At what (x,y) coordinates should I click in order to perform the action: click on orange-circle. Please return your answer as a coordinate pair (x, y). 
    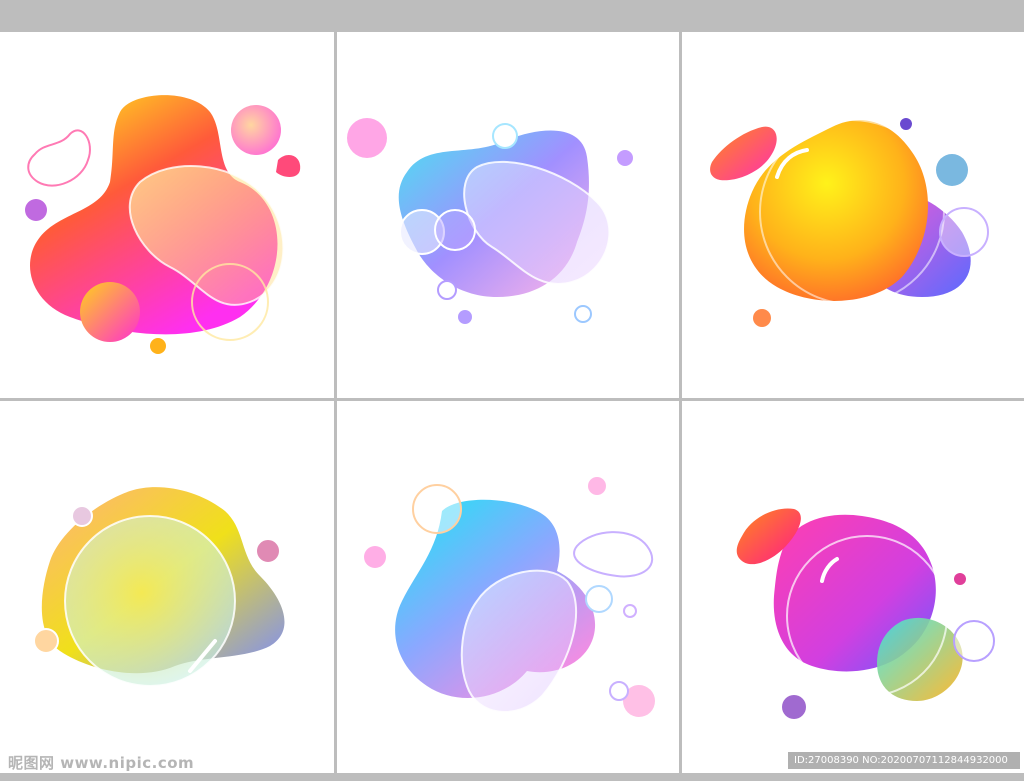
    Looking at the image, I should click on (110, 312).